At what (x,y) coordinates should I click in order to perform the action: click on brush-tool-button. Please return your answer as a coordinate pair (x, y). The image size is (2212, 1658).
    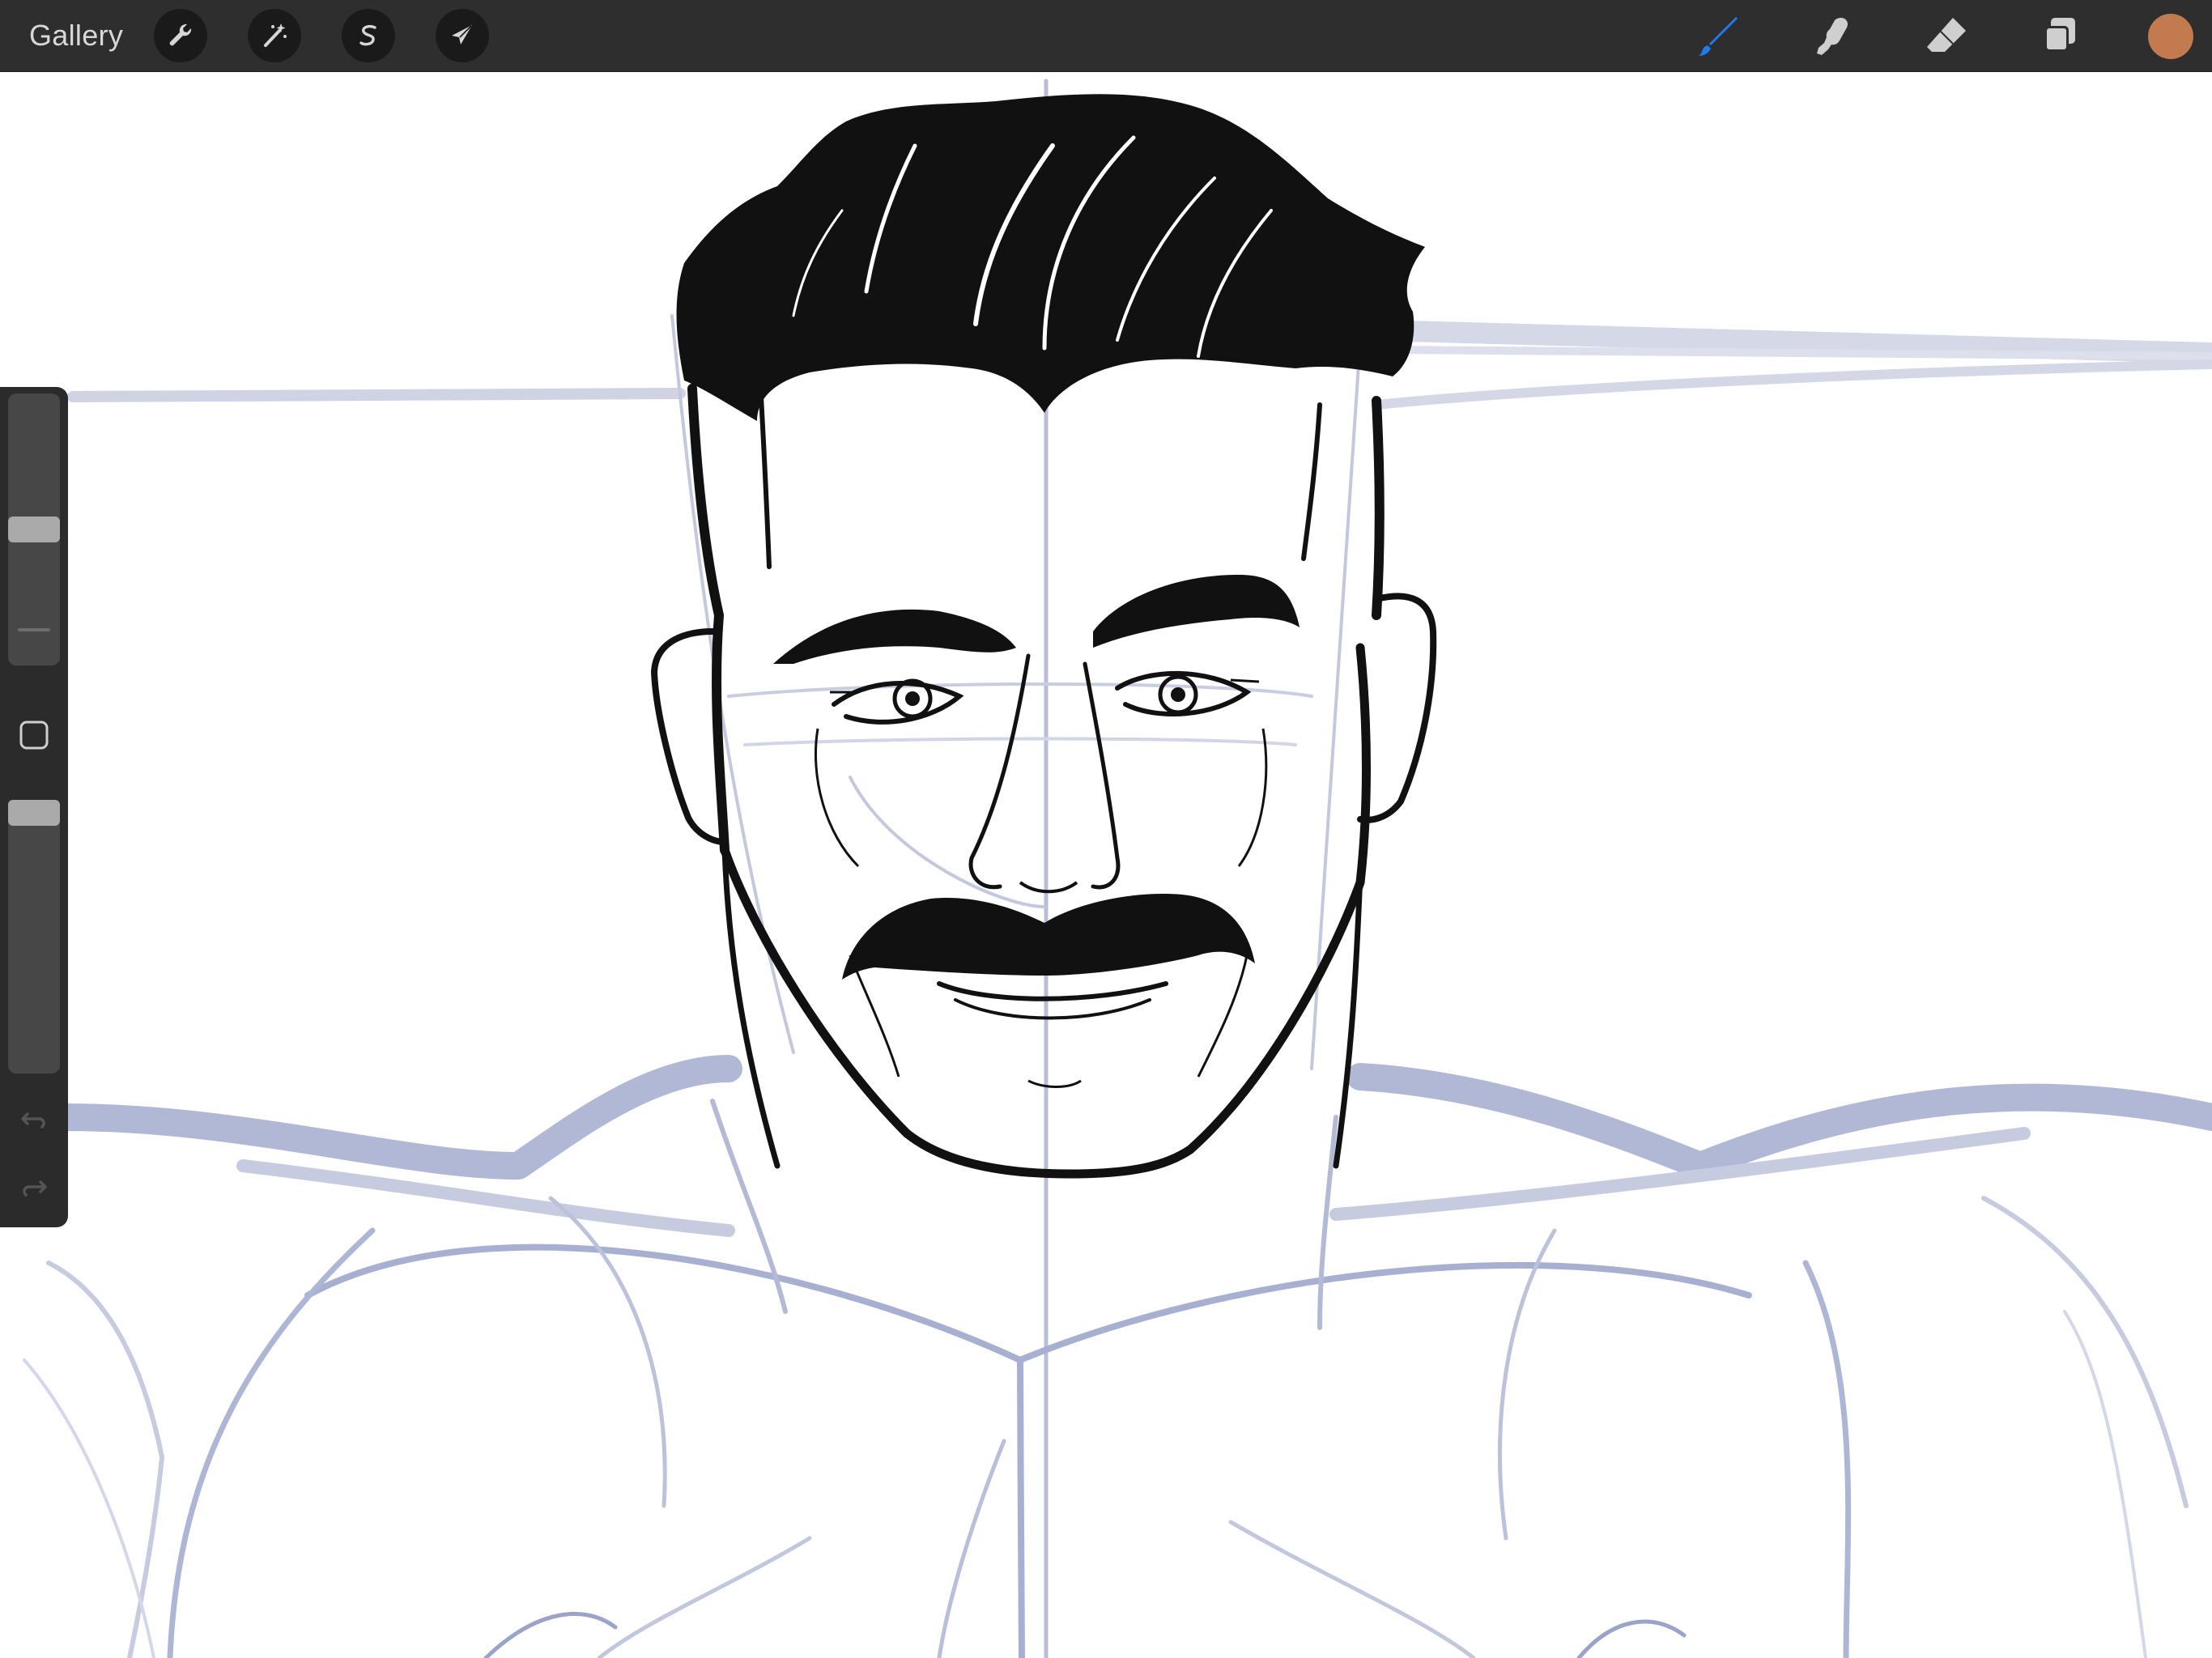
    Looking at the image, I should click on (1719, 36).